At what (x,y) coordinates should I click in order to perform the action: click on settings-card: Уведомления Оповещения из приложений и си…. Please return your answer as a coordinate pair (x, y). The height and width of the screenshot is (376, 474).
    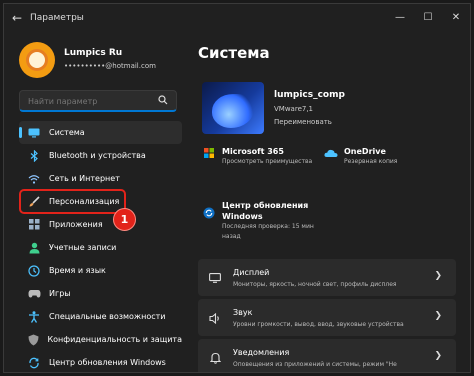
    Looking at the image, I should click on (327, 355).